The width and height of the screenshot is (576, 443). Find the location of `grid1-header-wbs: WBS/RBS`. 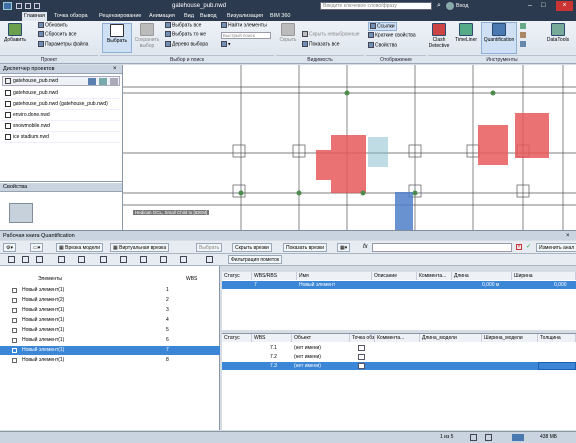

grid1-header-wbs: WBS/RBS is located at coordinates (274, 276).